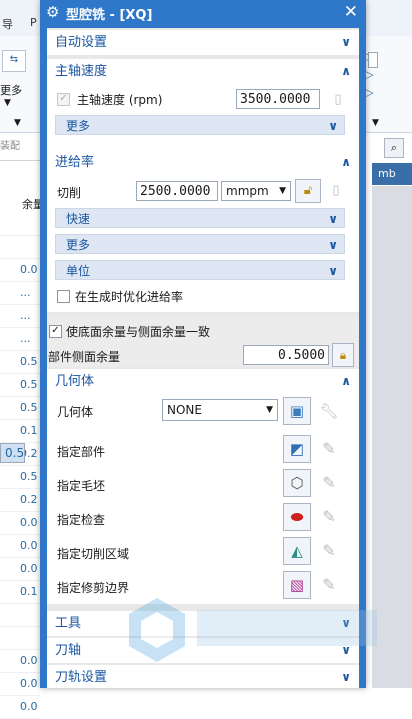 The width and height of the screenshot is (412, 719). Describe the element at coordinates (329, 411) in the screenshot. I see `wrench-icon: 🔧︎` at that location.